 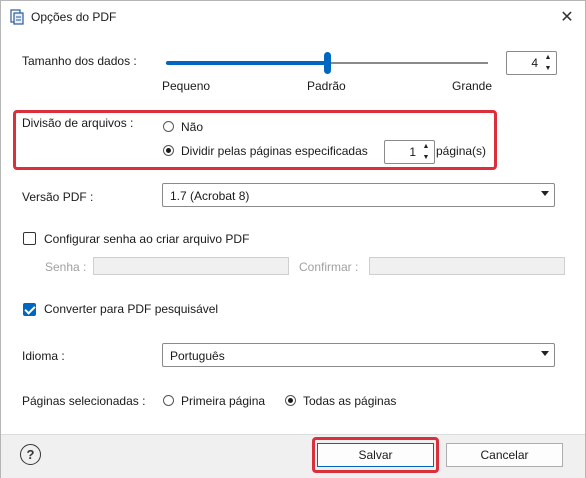 What do you see at coordinates (461, 151) in the screenshot?
I see `pages-unit-label: página(s)` at bounding box center [461, 151].